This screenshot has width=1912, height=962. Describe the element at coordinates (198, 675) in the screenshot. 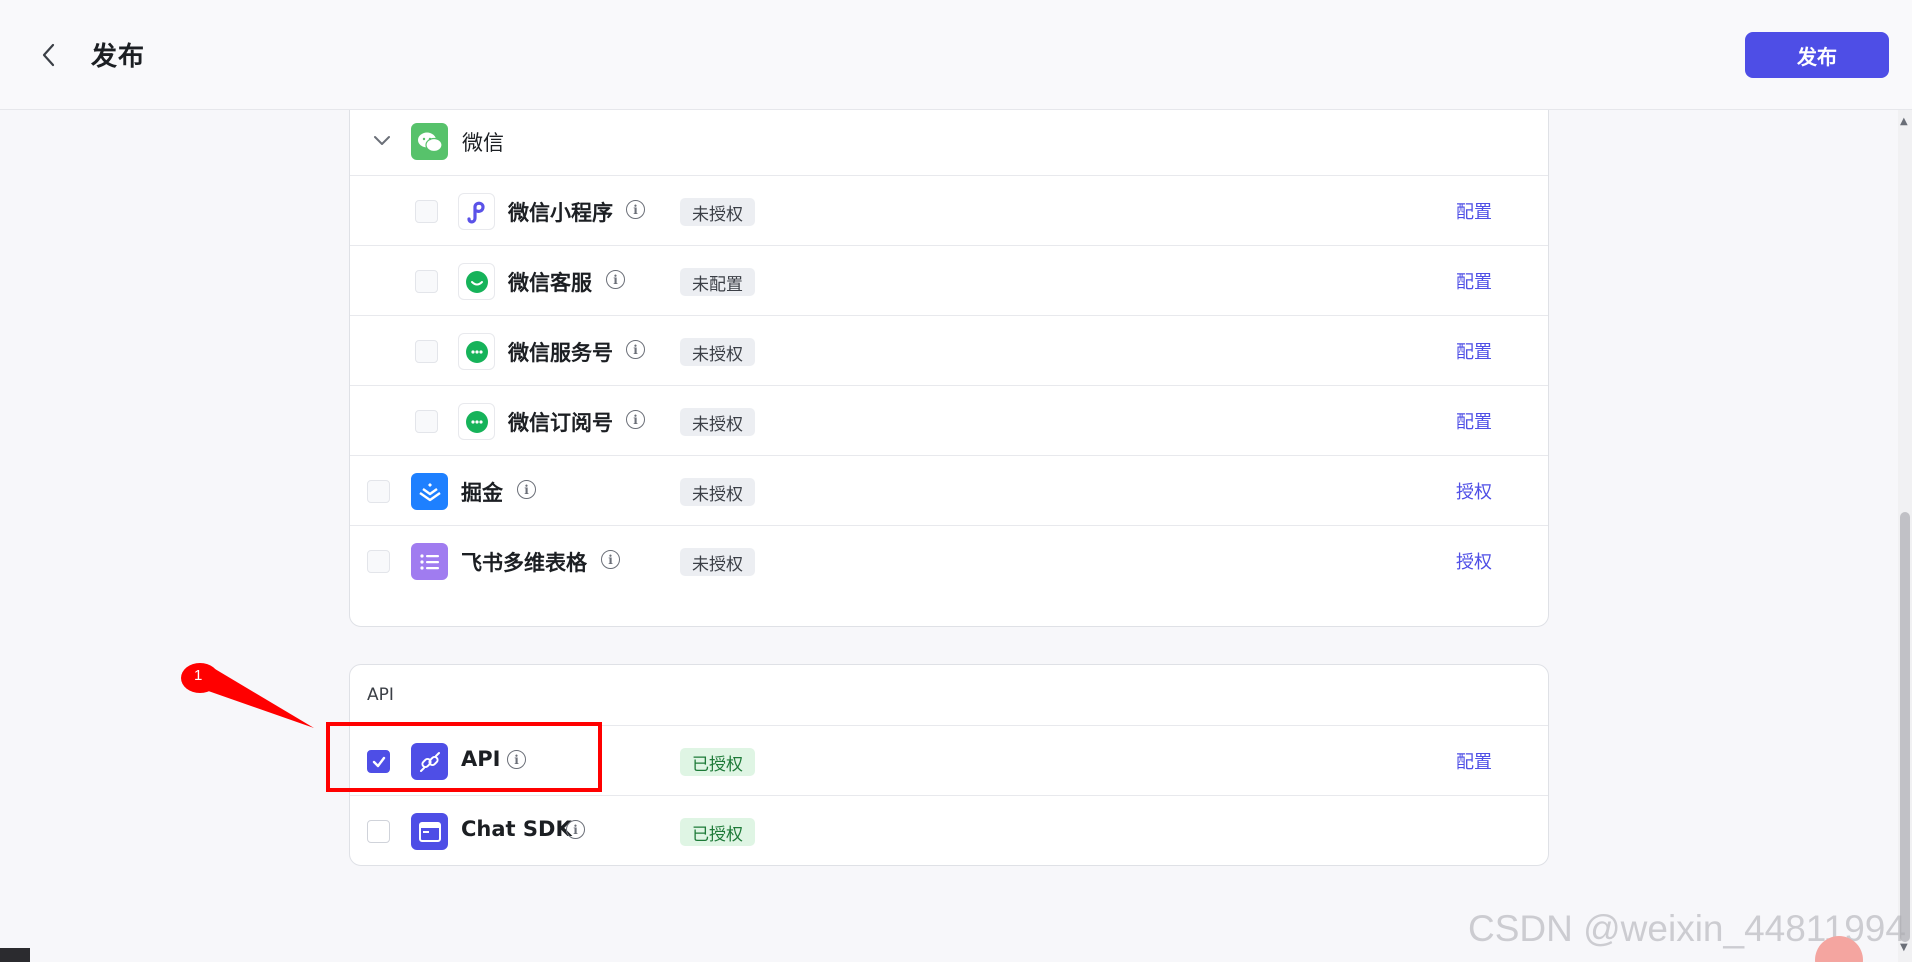

I see `annotation-number-1: 1` at that location.